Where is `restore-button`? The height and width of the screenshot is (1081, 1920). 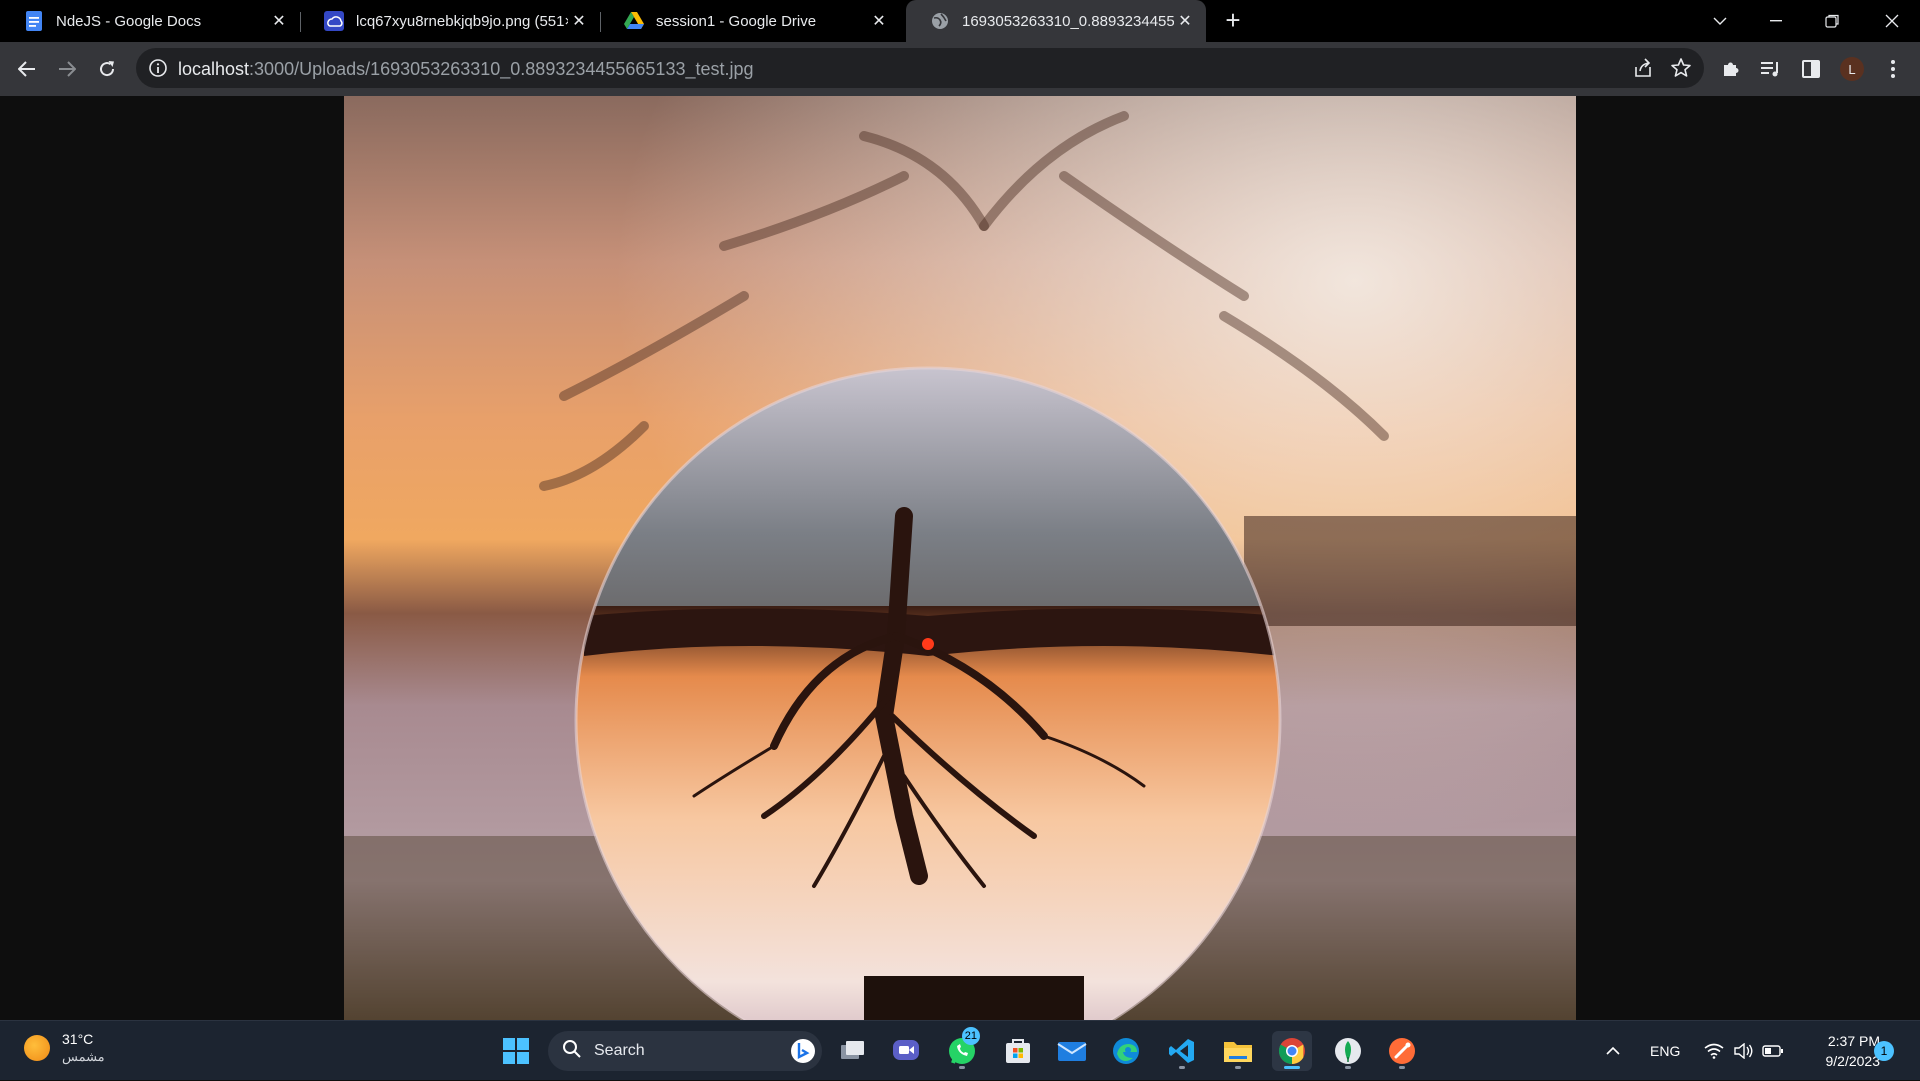 restore-button is located at coordinates (1832, 21).